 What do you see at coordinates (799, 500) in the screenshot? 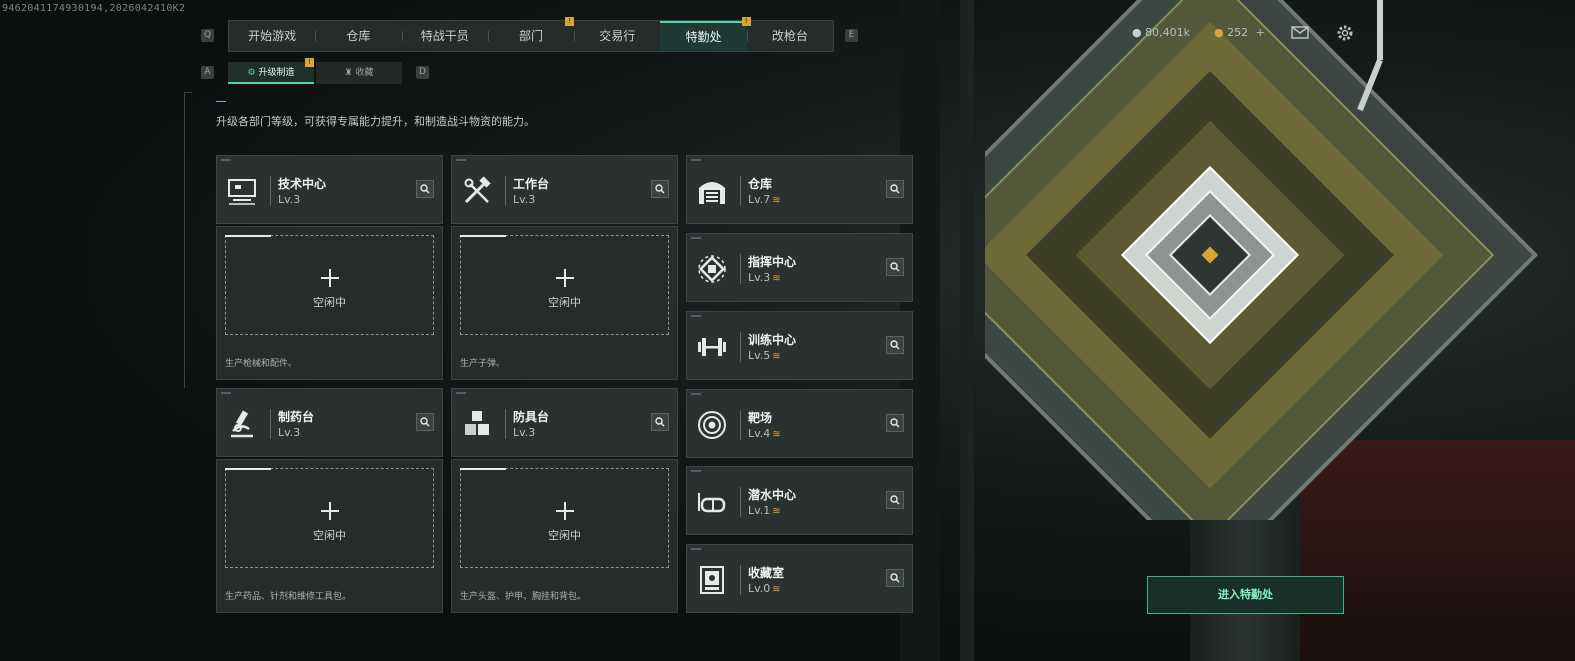
I see `card-facility-diving: 潜水中心 Lv.1 ≋` at bounding box center [799, 500].